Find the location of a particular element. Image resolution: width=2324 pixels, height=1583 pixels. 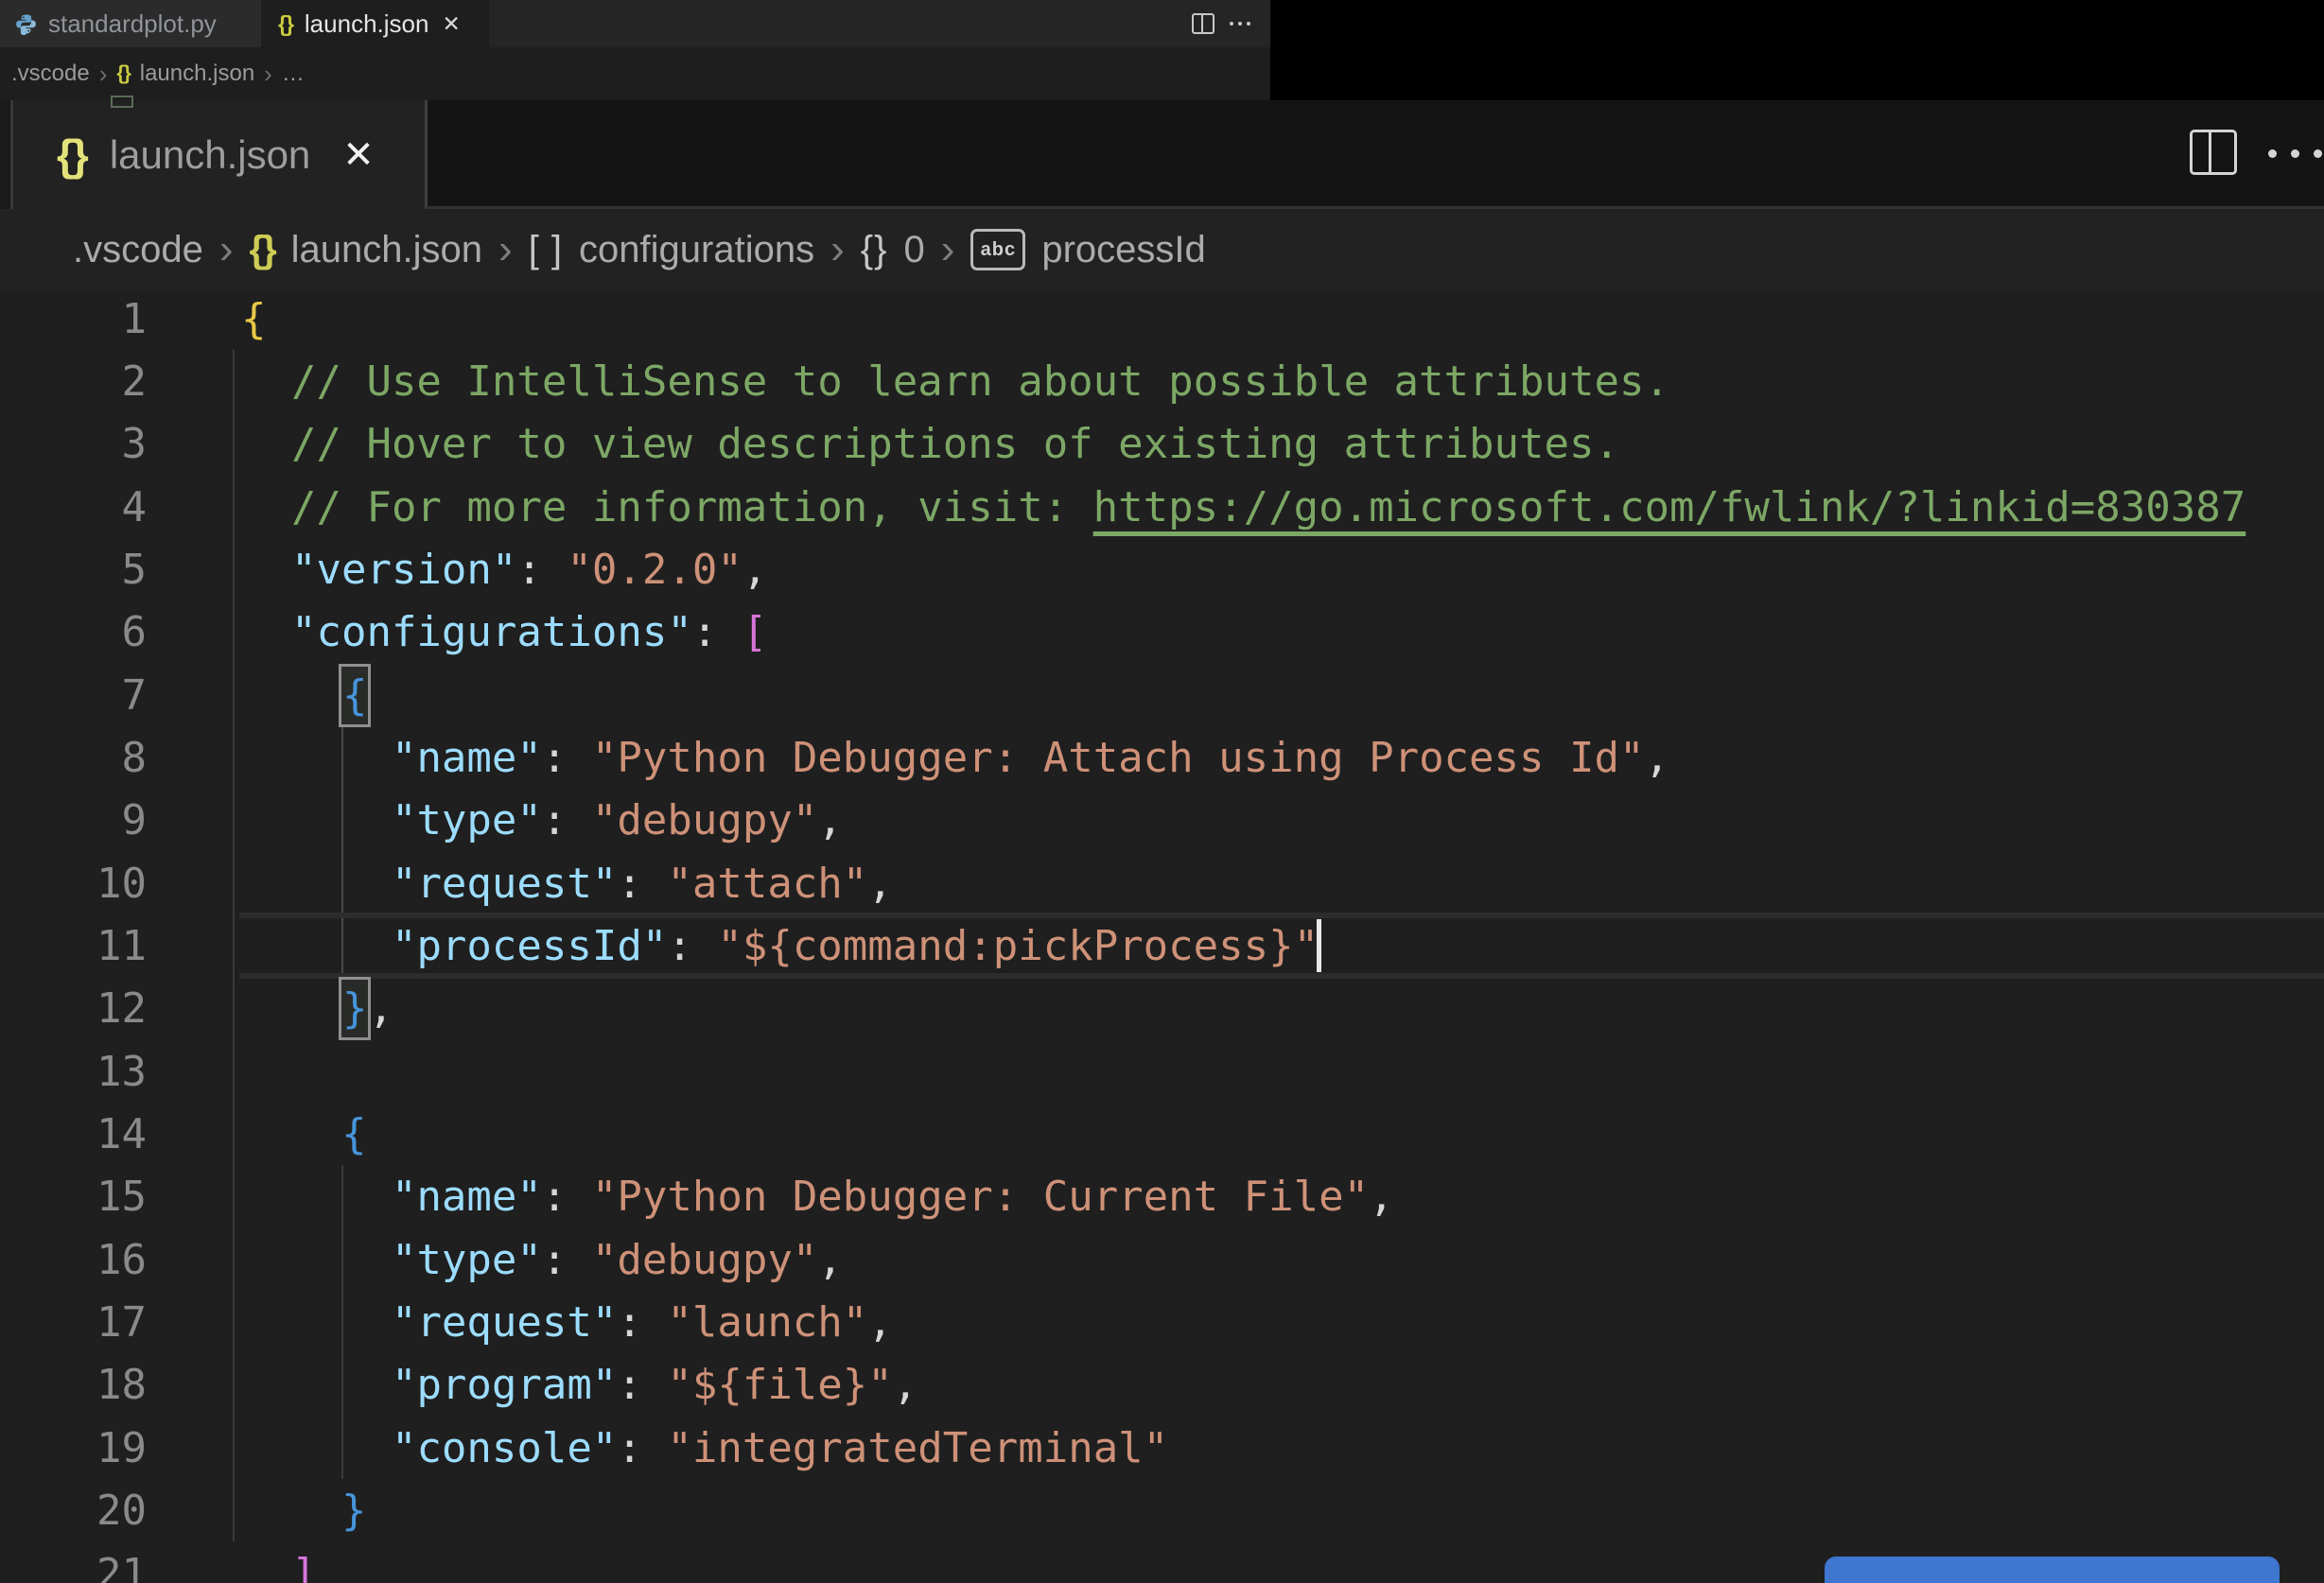

code-line-10: 10 "request": "attach", is located at coordinates (1162, 883).